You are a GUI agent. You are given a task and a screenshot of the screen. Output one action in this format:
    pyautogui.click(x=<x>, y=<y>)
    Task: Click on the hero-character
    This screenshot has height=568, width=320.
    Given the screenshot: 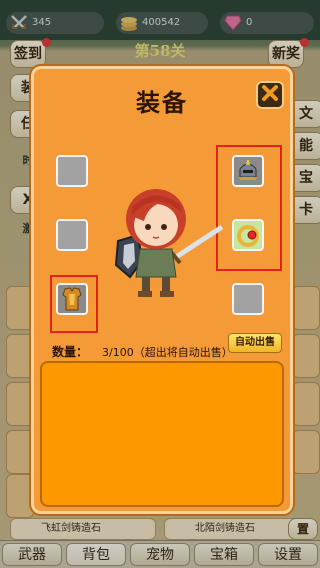 What is the action you would take?
    pyautogui.click(x=164, y=235)
    